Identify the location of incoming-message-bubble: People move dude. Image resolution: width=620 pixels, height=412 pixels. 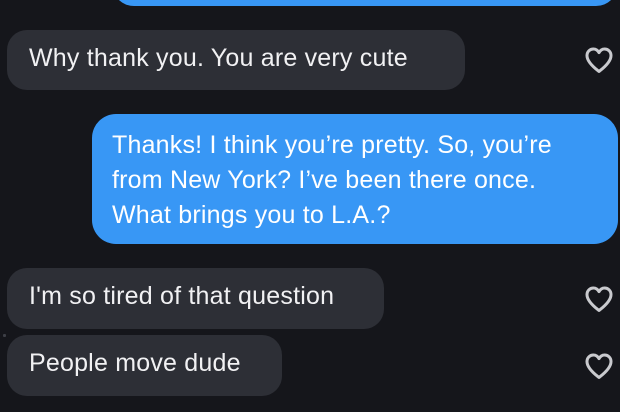
(144, 365).